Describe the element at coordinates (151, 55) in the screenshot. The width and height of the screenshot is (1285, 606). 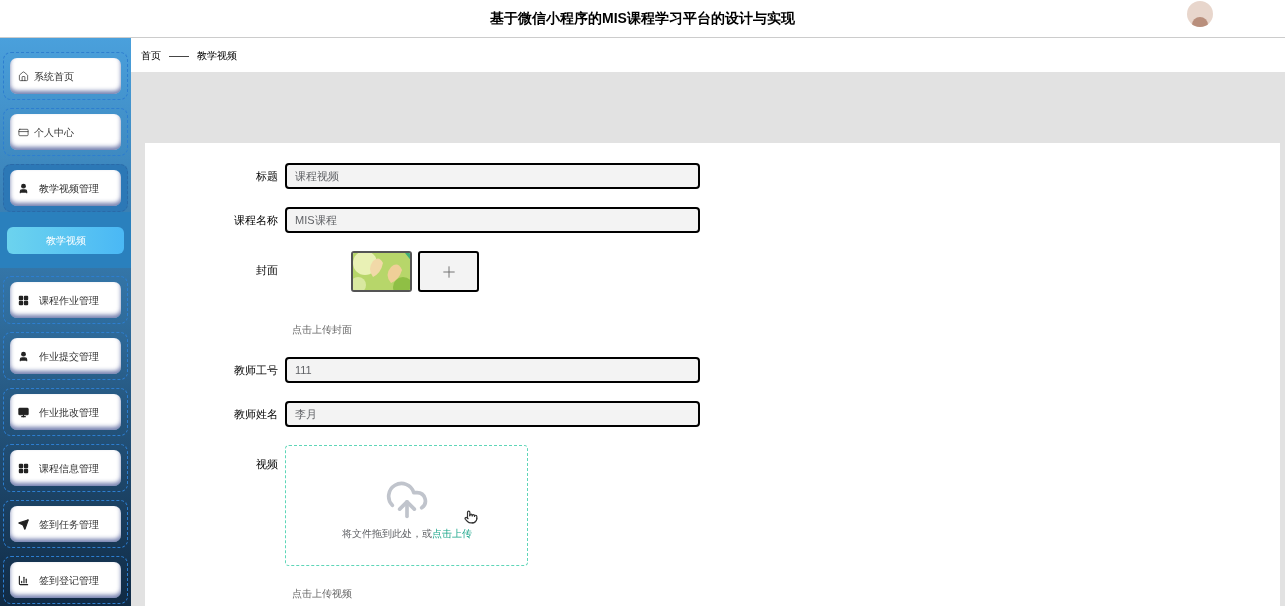
I see `breadcrumb-item: 首页` at that location.